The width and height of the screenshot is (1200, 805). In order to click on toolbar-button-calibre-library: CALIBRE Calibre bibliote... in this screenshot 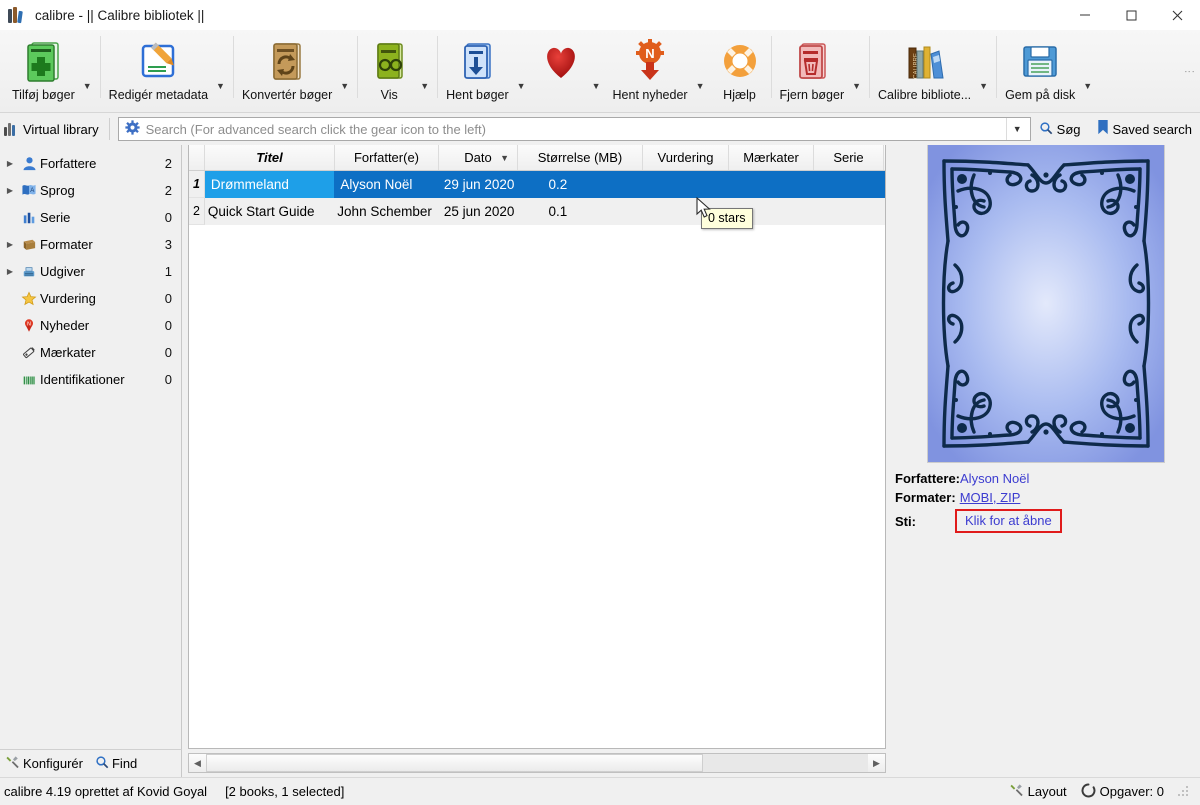, I will do `click(924, 71)`.